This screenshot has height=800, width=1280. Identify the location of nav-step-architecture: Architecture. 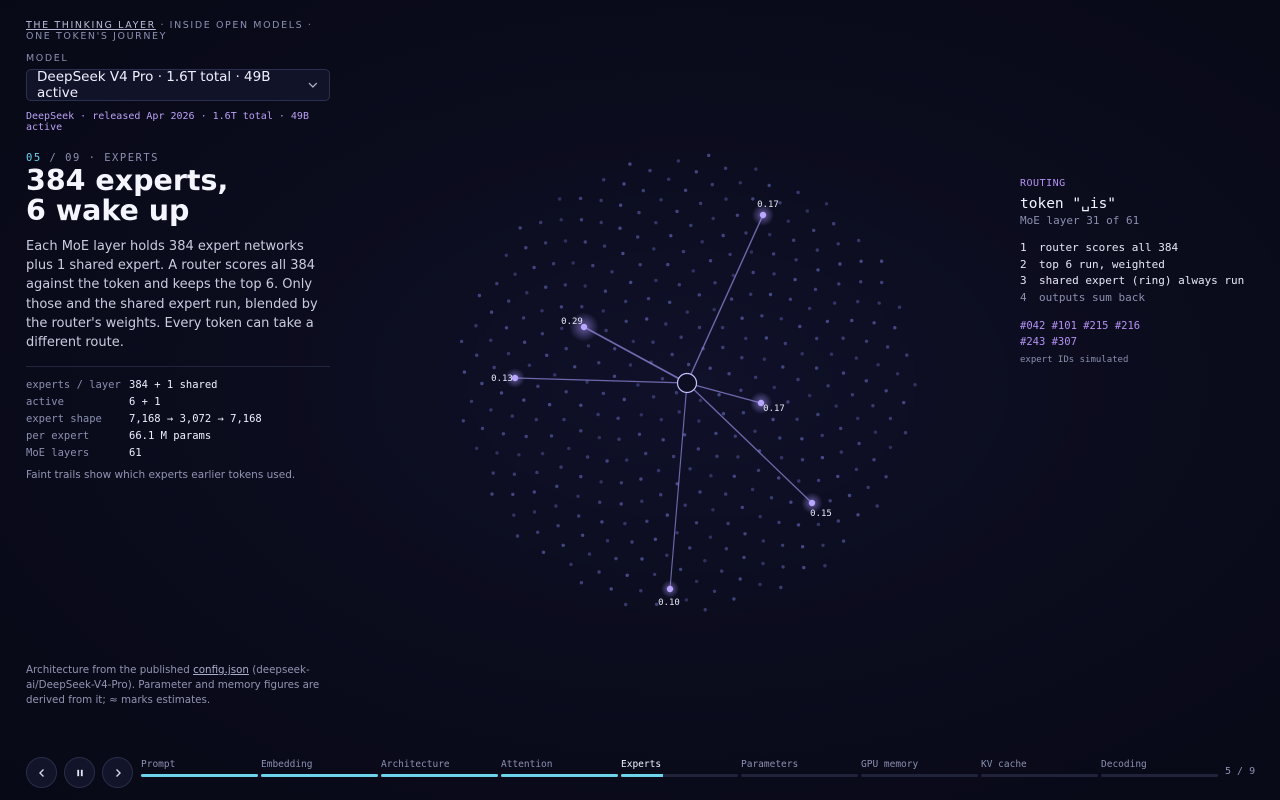
(439, 768).